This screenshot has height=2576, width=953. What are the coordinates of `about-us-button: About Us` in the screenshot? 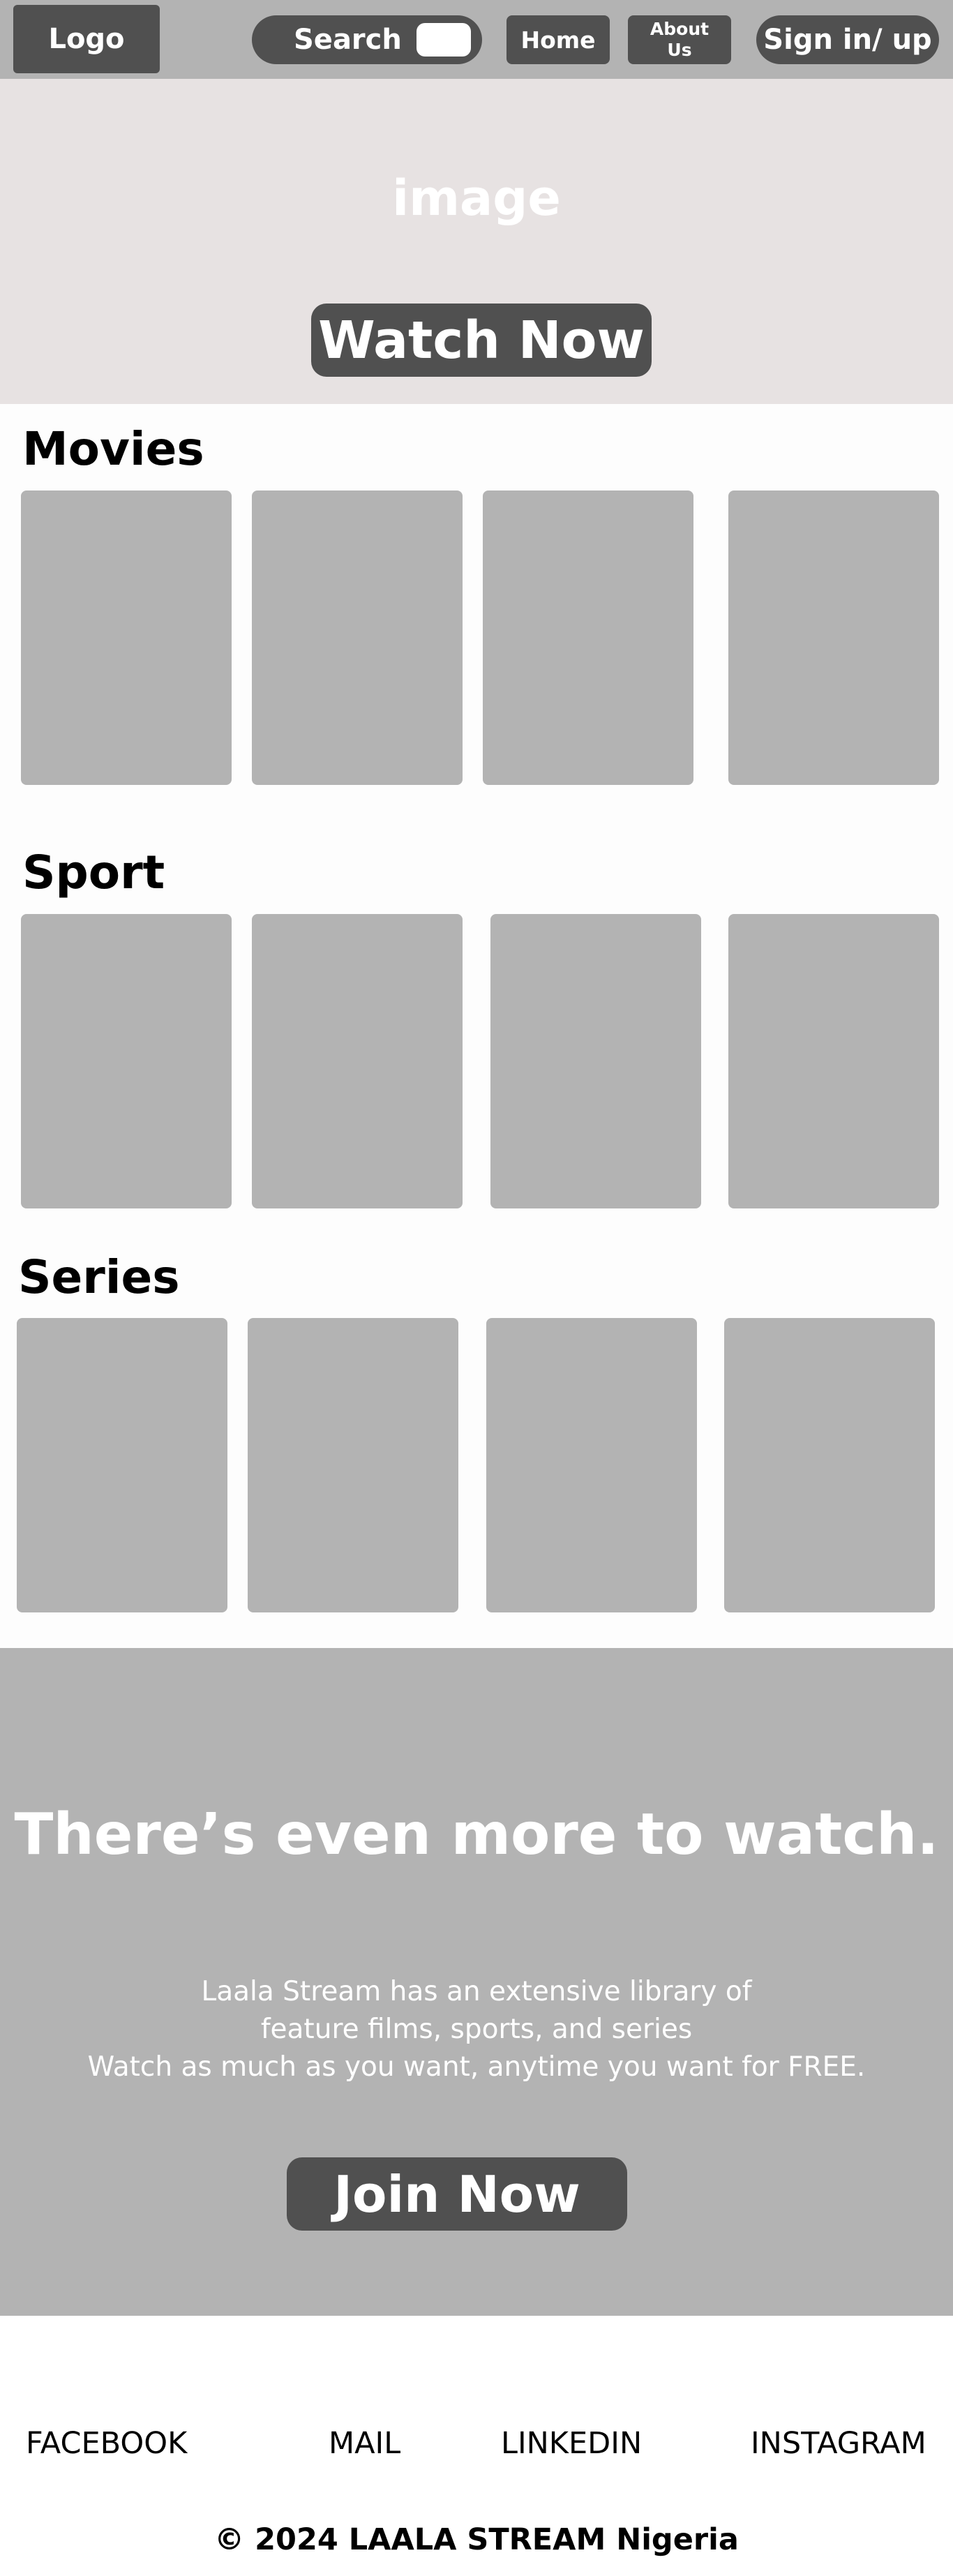 It's located at (679, 39).